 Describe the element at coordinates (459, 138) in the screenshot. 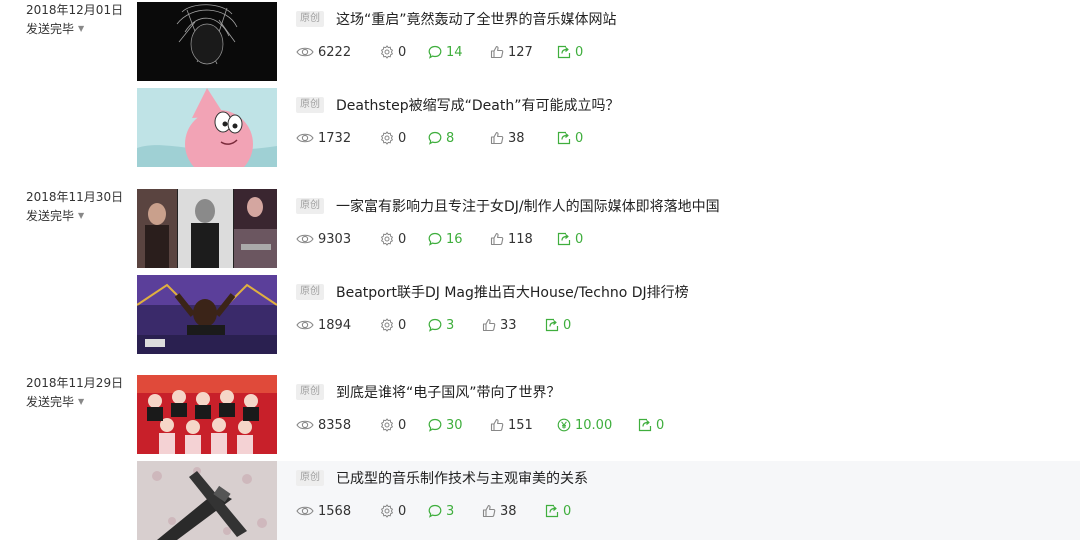

I see `comment-count: 8` at that location.